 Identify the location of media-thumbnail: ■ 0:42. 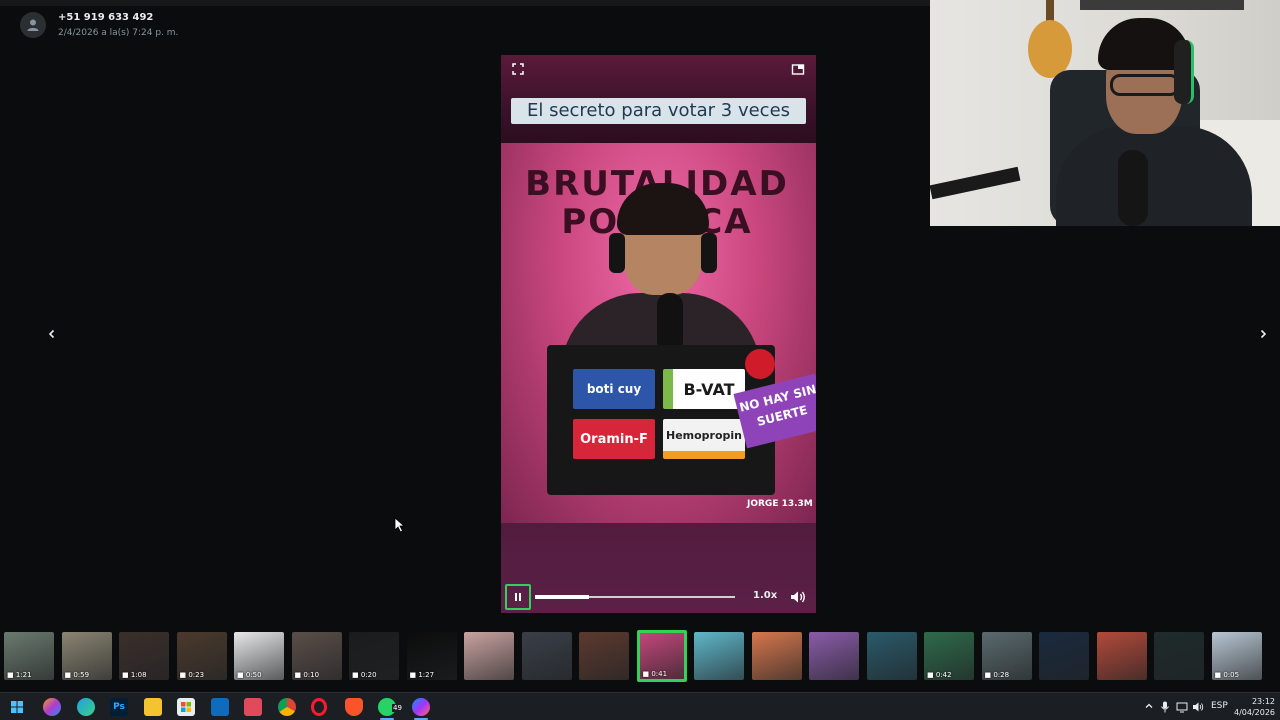
(949, 656).